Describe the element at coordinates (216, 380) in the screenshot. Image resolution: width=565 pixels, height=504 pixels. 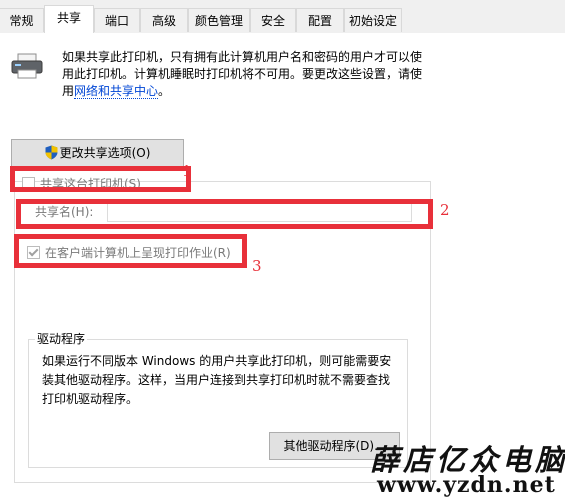
I see `drivers-line: 装其他驱动程序。这样，当用户连接到共享打印机时就不需要查找` at that location.